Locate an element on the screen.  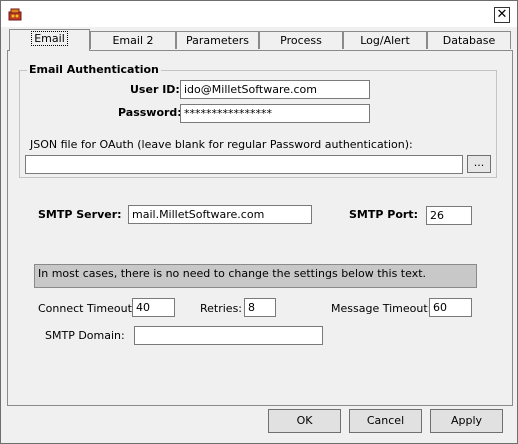
app-icon is located at coordinates (15, 14).